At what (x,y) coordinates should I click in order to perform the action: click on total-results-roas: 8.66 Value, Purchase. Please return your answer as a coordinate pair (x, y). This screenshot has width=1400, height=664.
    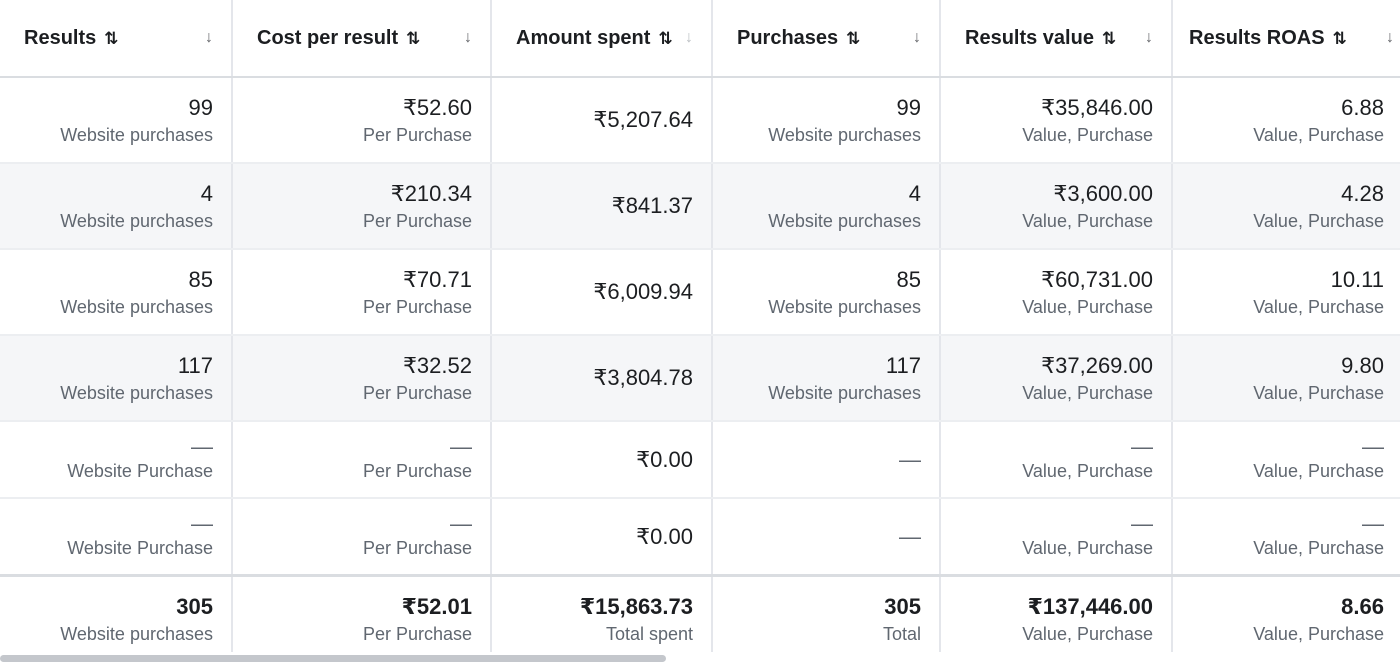
    Looking at the image, I should click on (1286, 617).